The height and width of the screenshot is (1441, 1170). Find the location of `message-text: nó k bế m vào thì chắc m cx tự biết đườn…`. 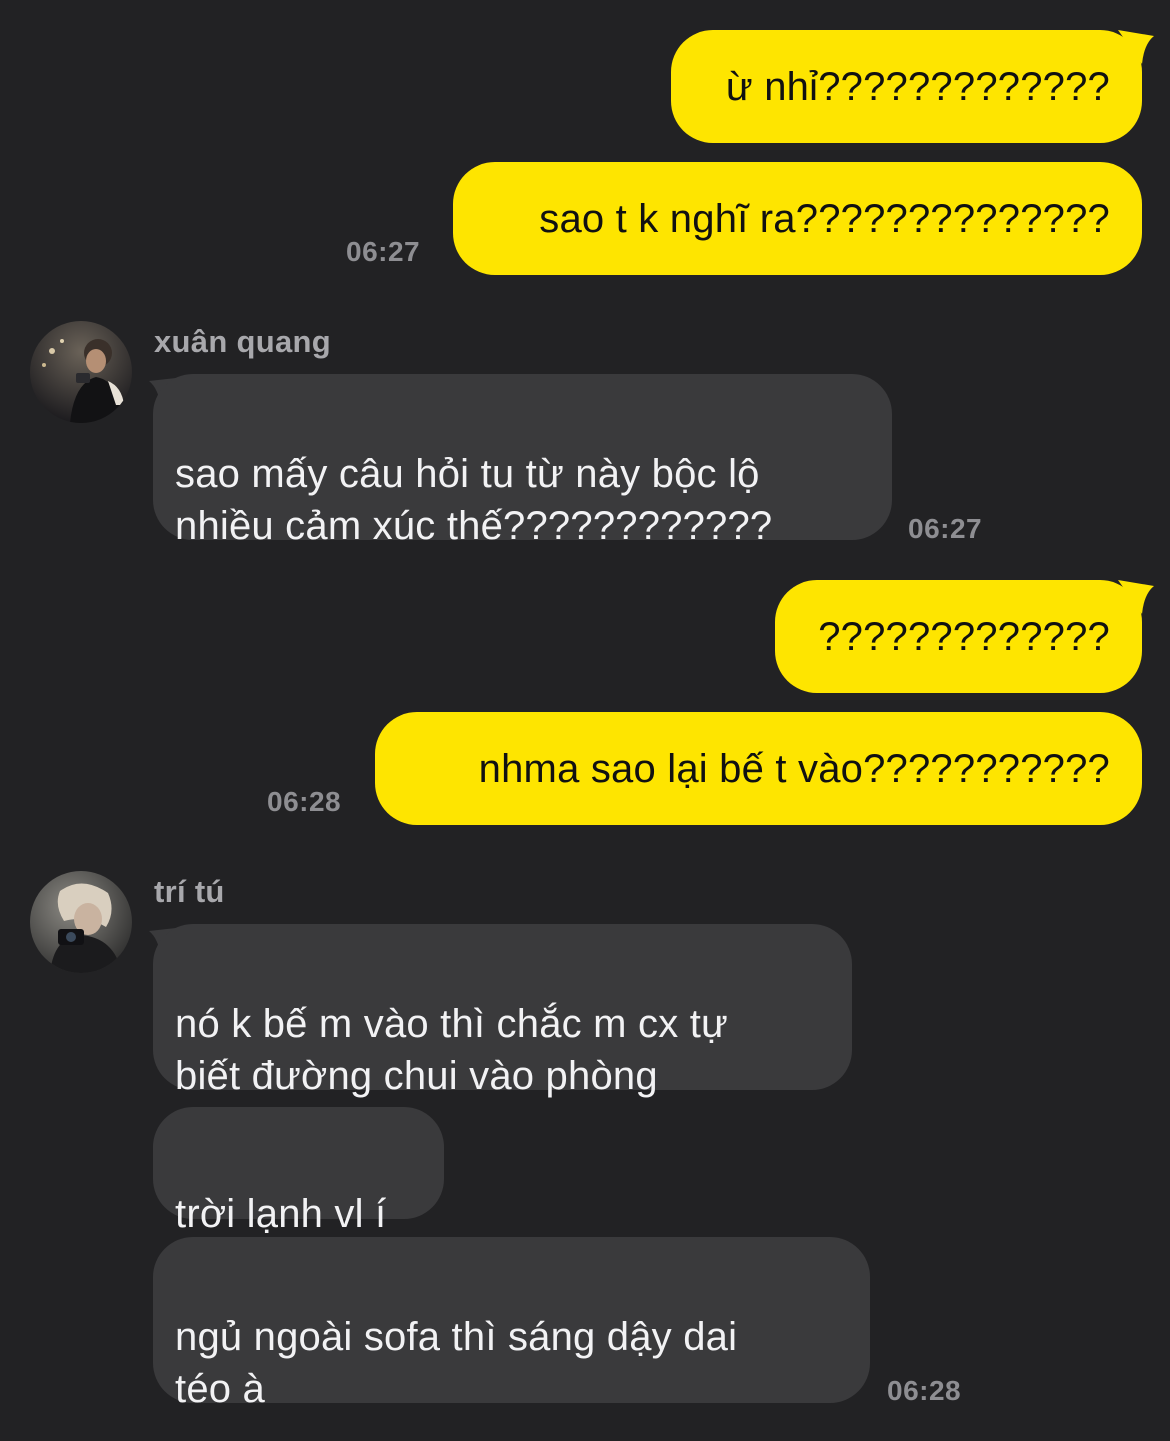

message-text: nó k bế m vào thì chắc m cx tự biết đườn… is located at coordinates (451, 1050).